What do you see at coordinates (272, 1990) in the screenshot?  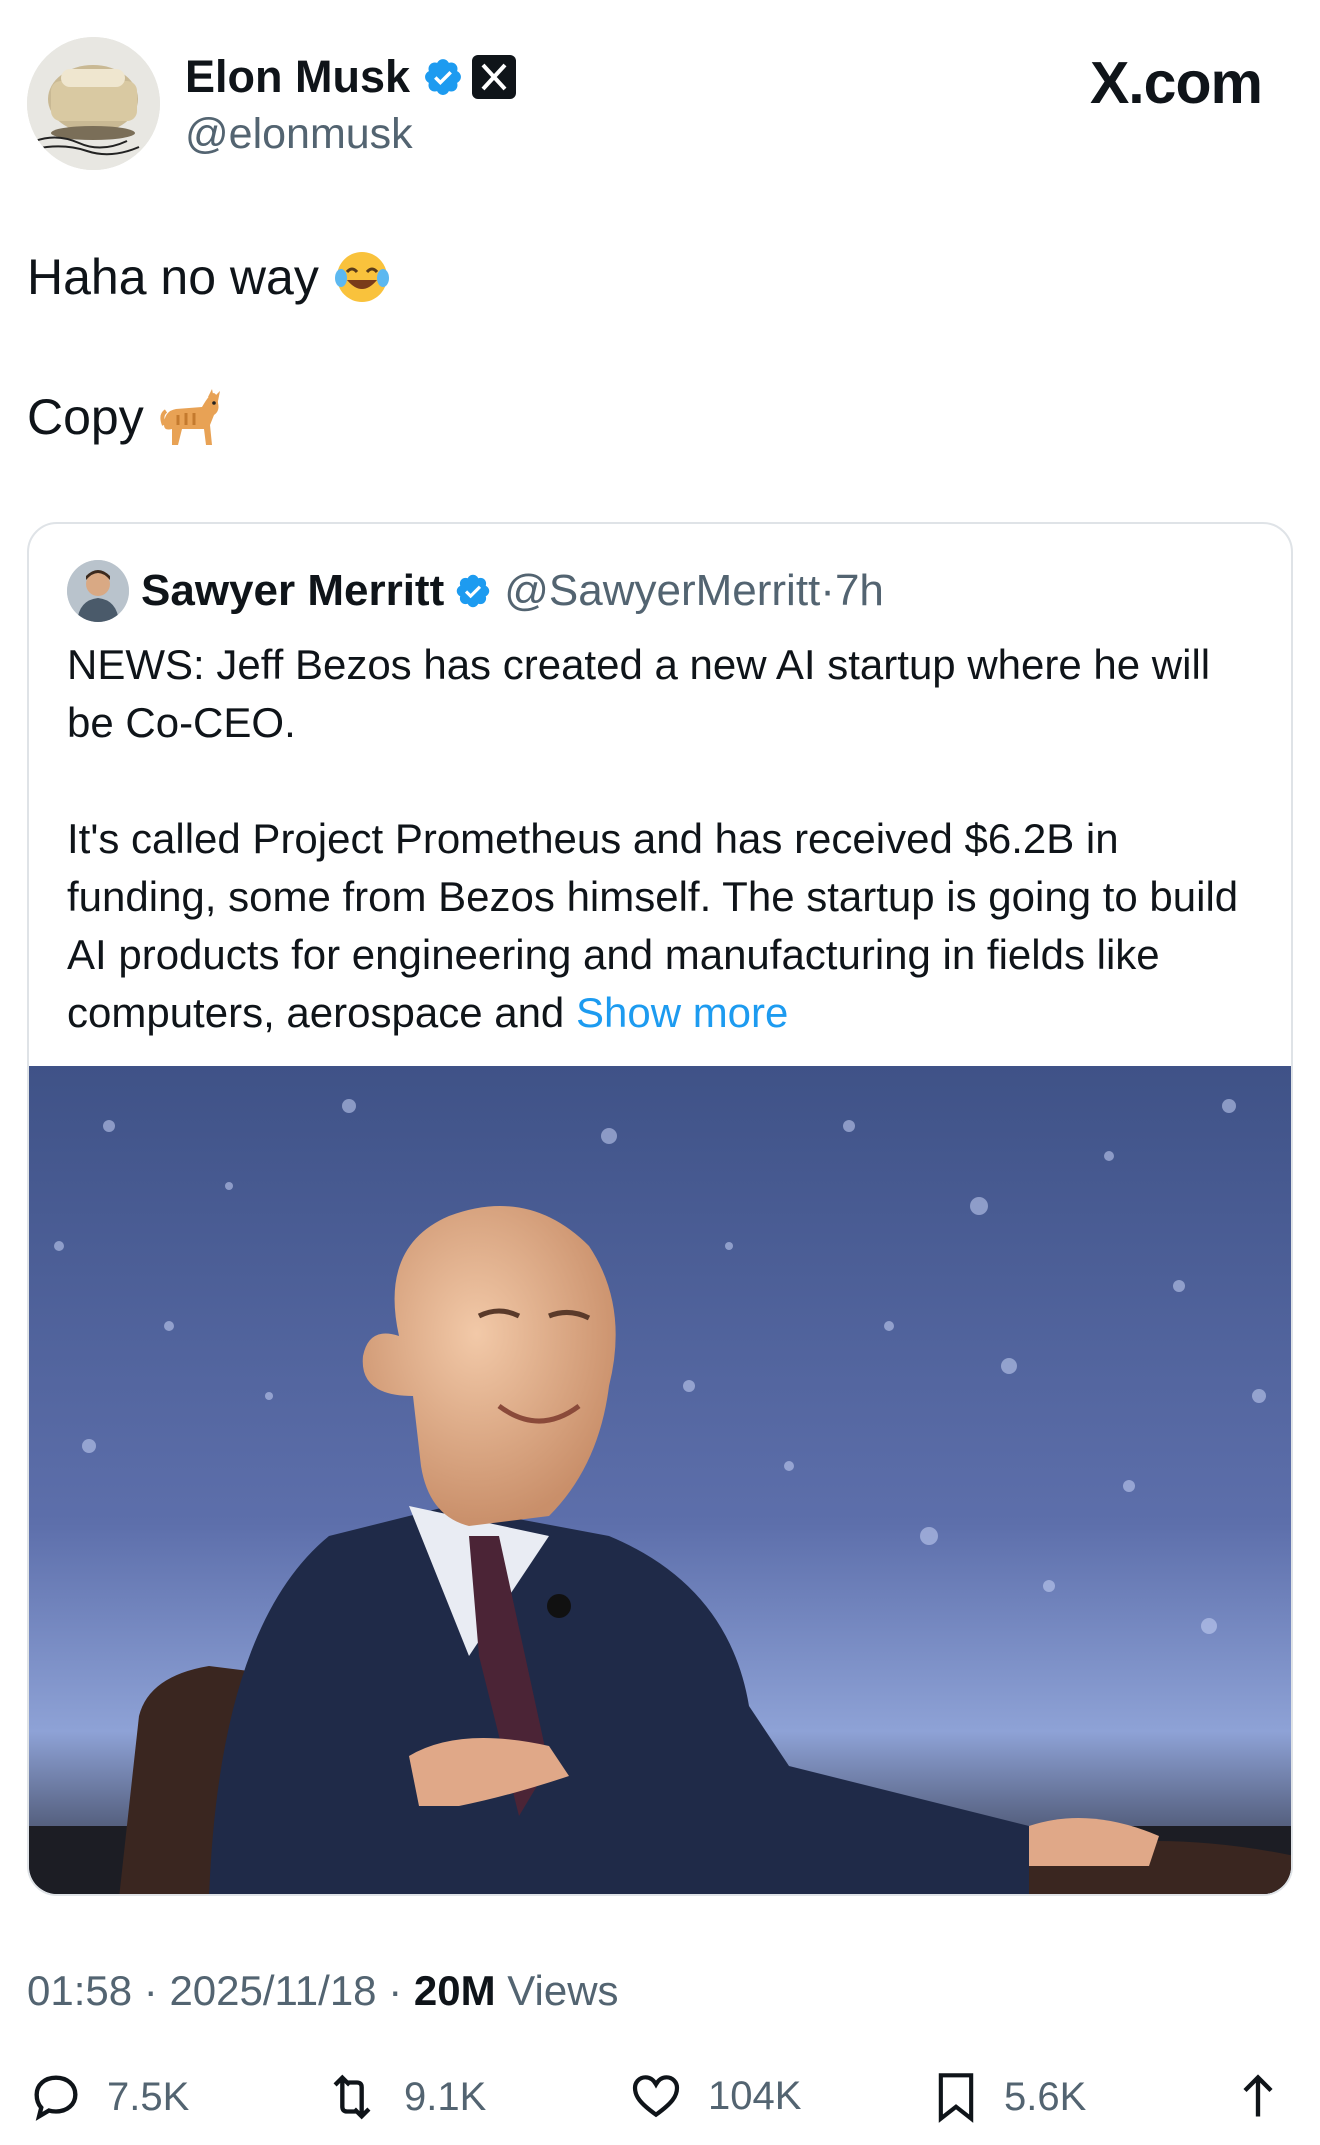 I see `tweet-date: 2025/11/18` at bounding box center [272, 1990].